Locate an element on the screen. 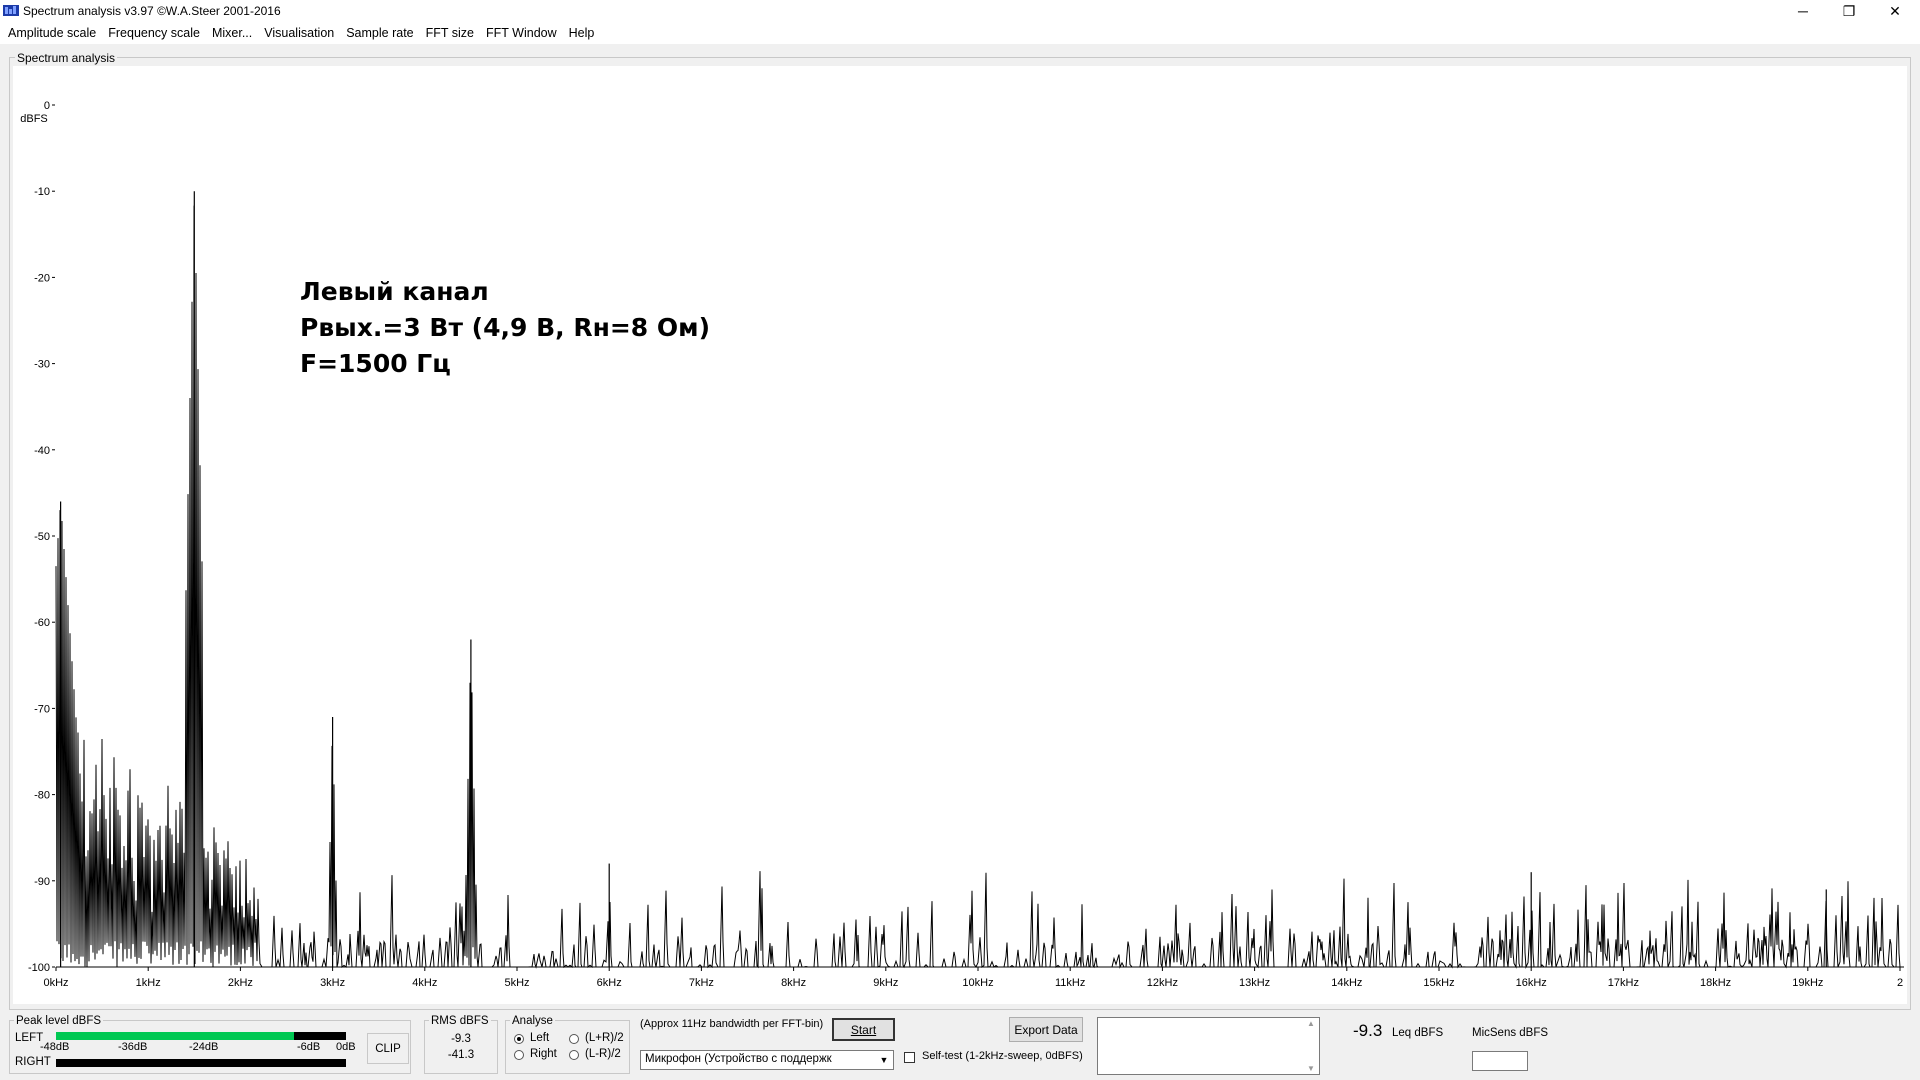 The height and width of the screenshot is (1080, 1920). radio-diff-label: (L-R)/2 is located at coordinates (603, 1054).